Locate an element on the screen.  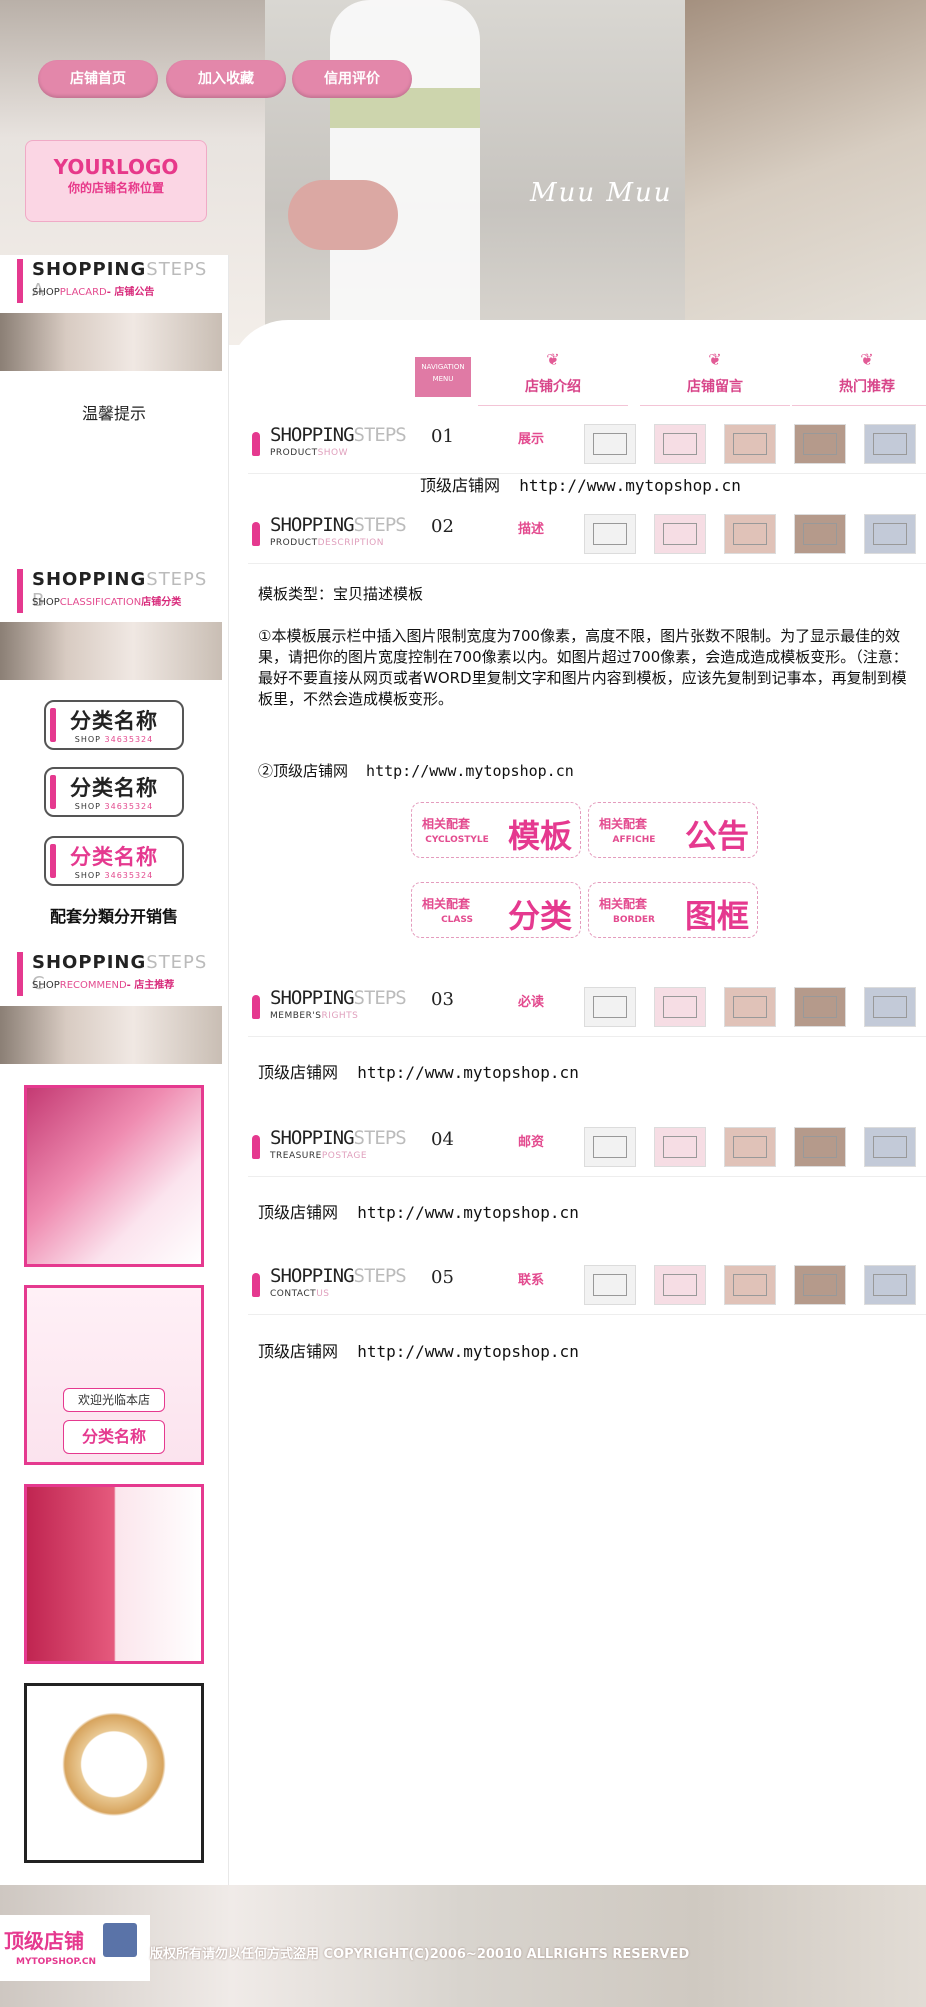
header-sub-pink: CLASSIFICATION is located at coordinates (100, 602).